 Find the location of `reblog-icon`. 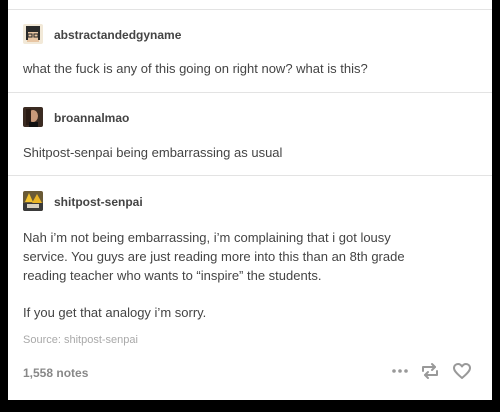

reblog-icon is located at coordinates (430, 371).